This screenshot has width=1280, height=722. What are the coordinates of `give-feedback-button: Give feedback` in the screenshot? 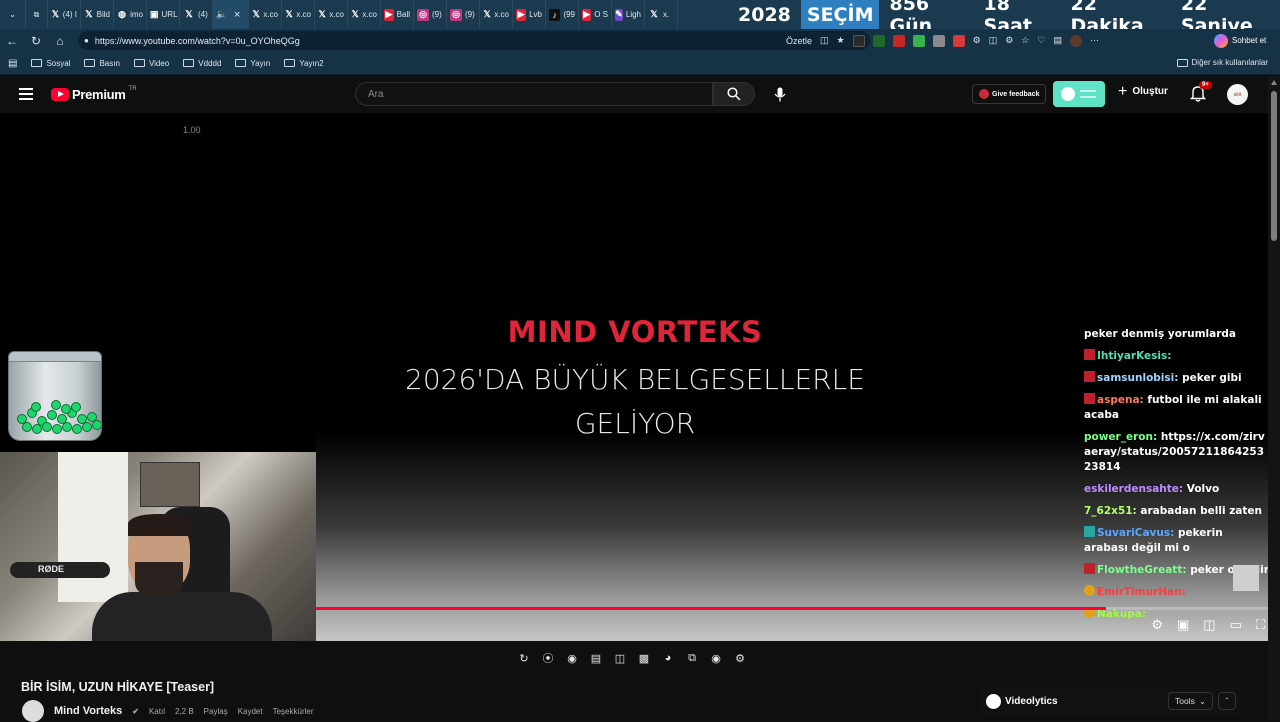 It's located at (1009, 94).